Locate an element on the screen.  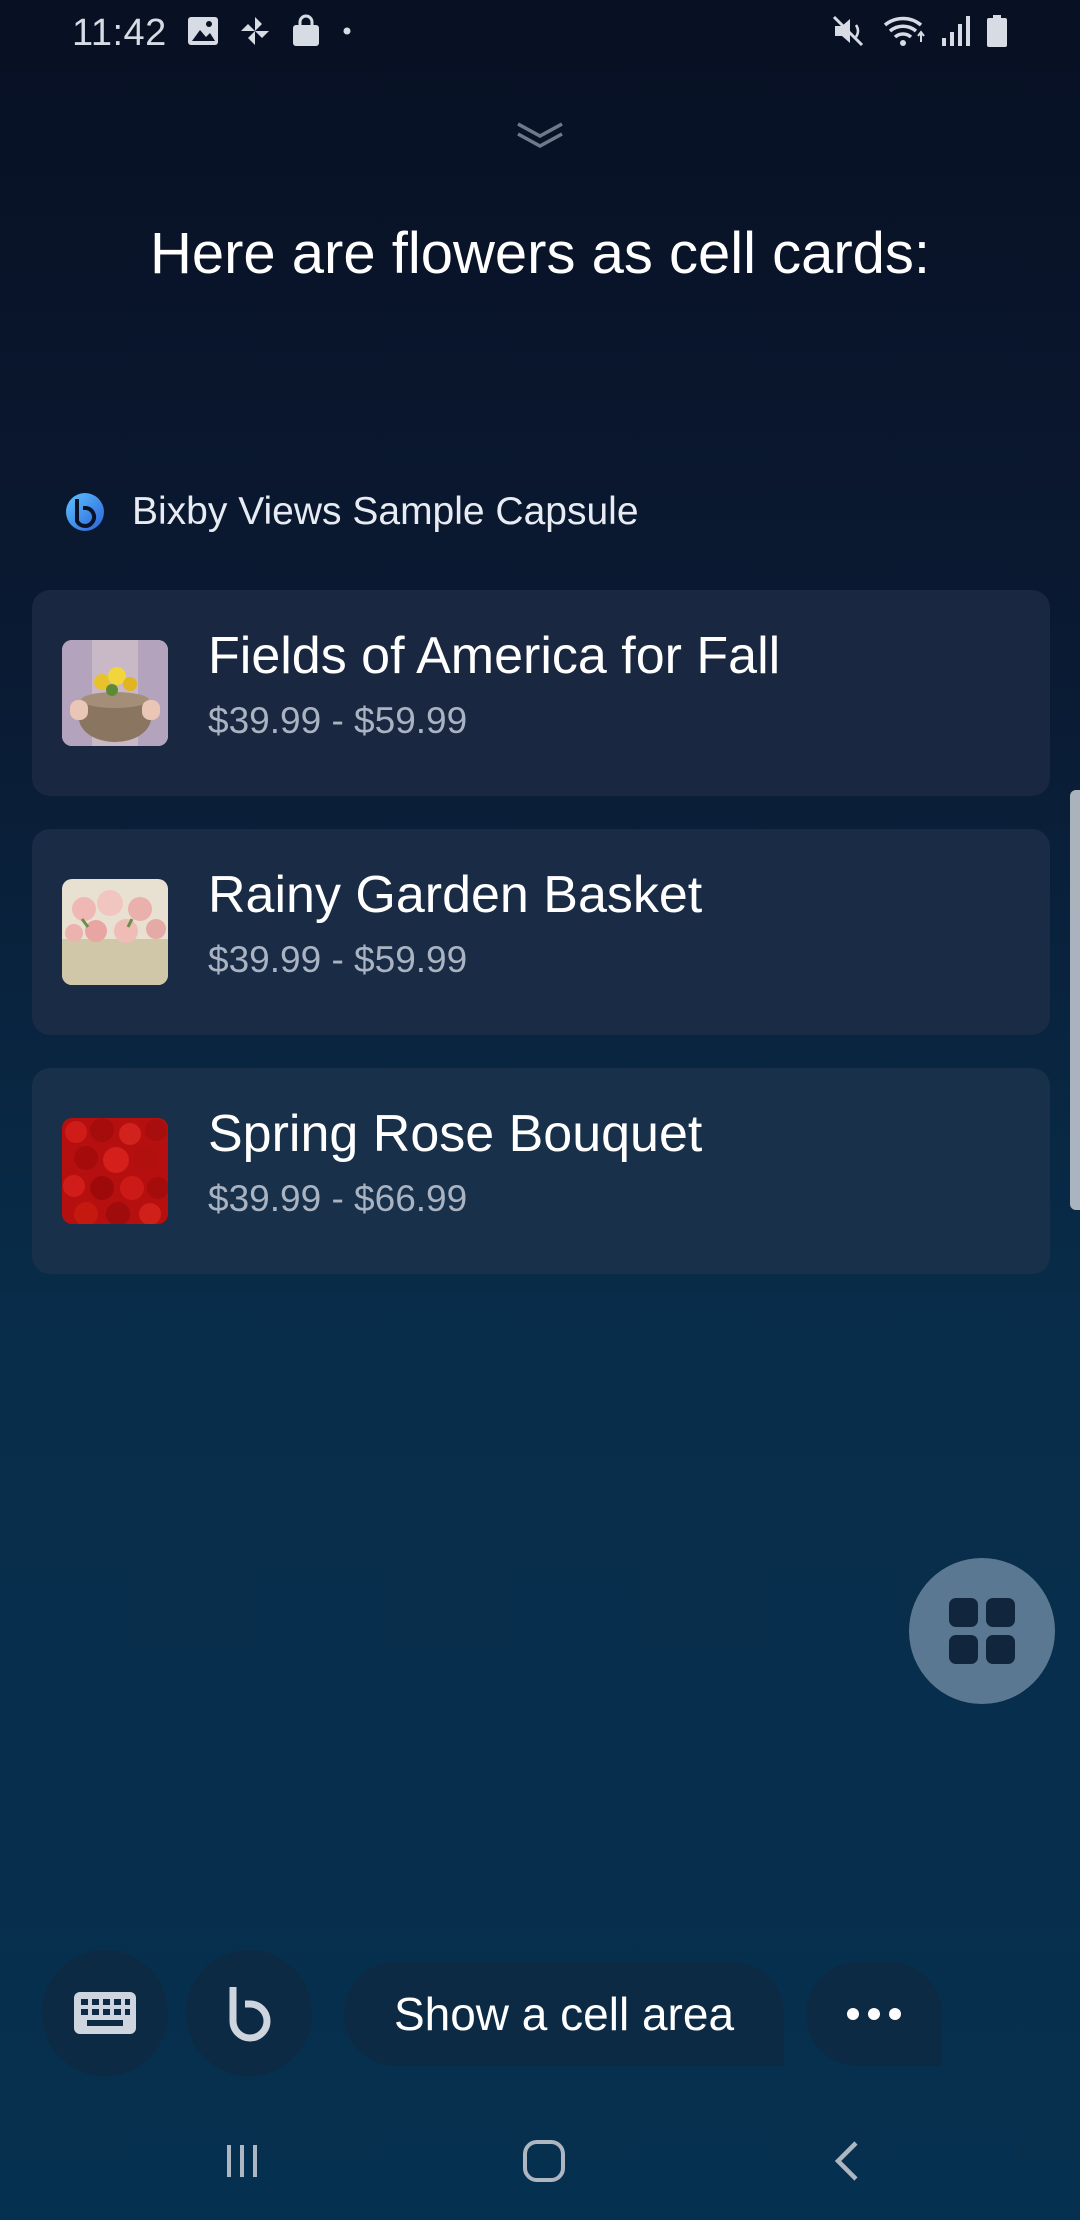
bixby-logo-icon is located at coordinates (85, 512).